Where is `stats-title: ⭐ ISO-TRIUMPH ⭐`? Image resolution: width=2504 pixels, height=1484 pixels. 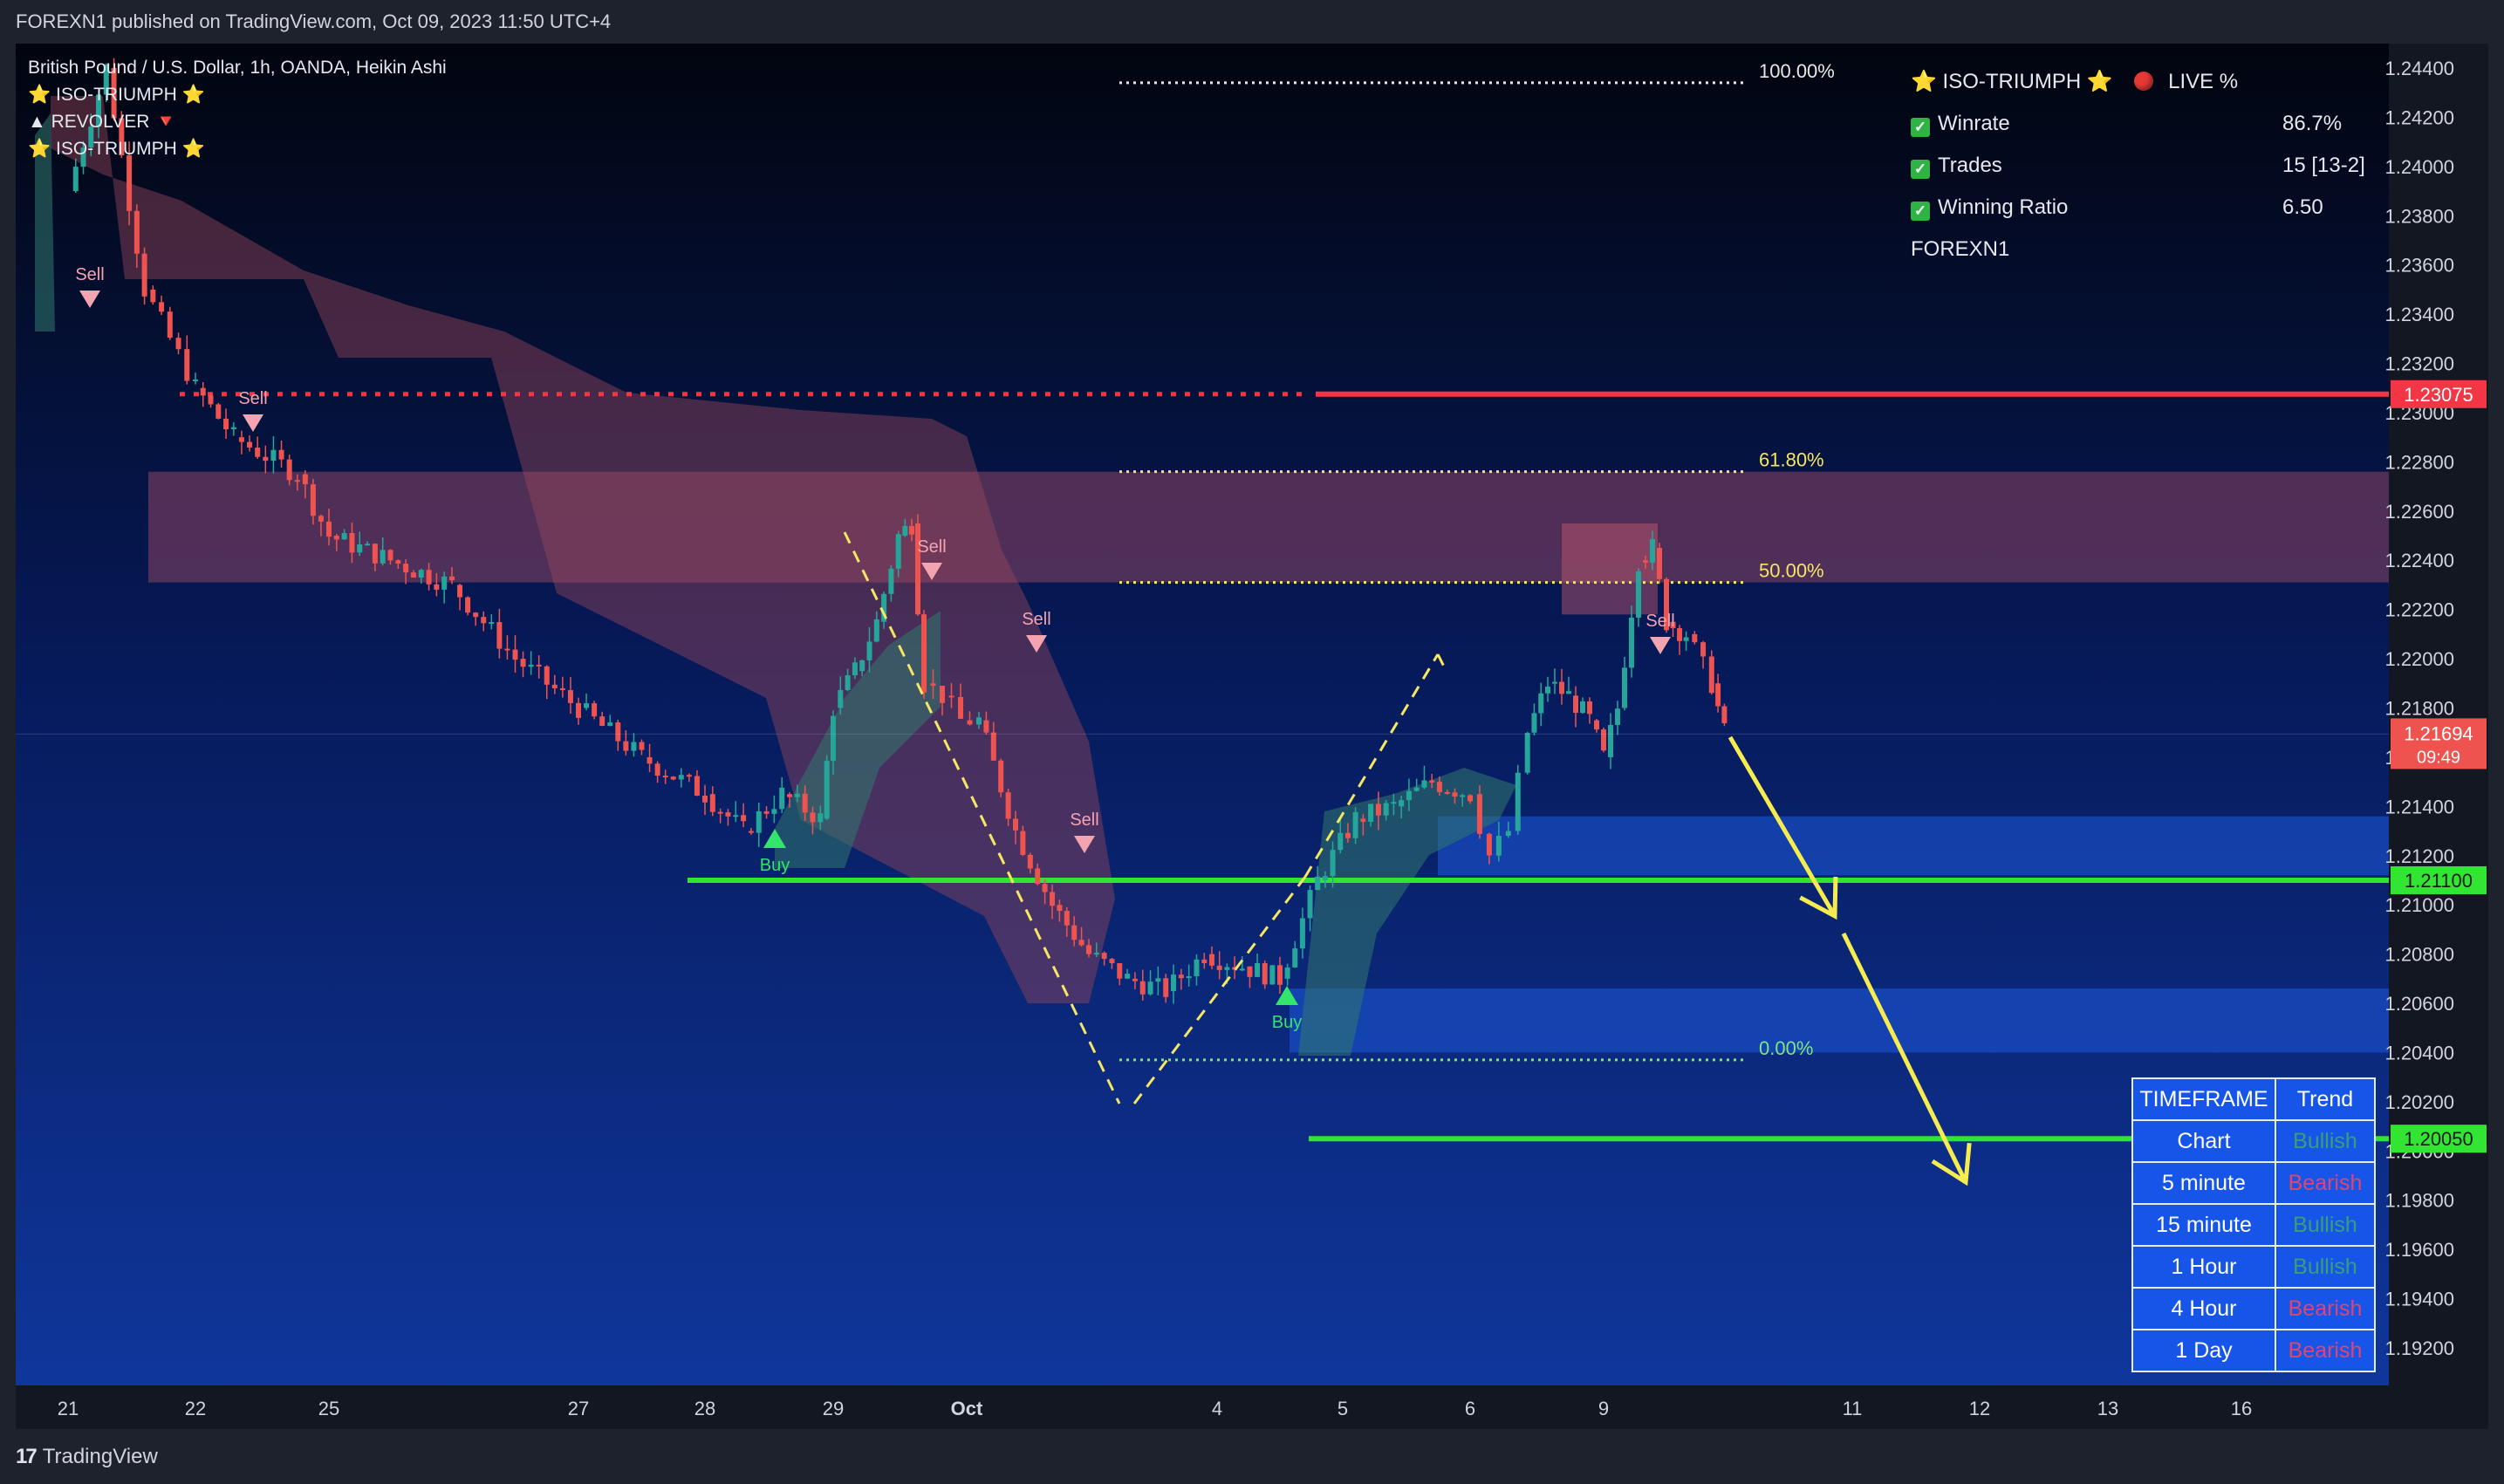 stats-title: ⭐ ISO-TRIUMPH ⭐ is located at coordinates (2012, 81).